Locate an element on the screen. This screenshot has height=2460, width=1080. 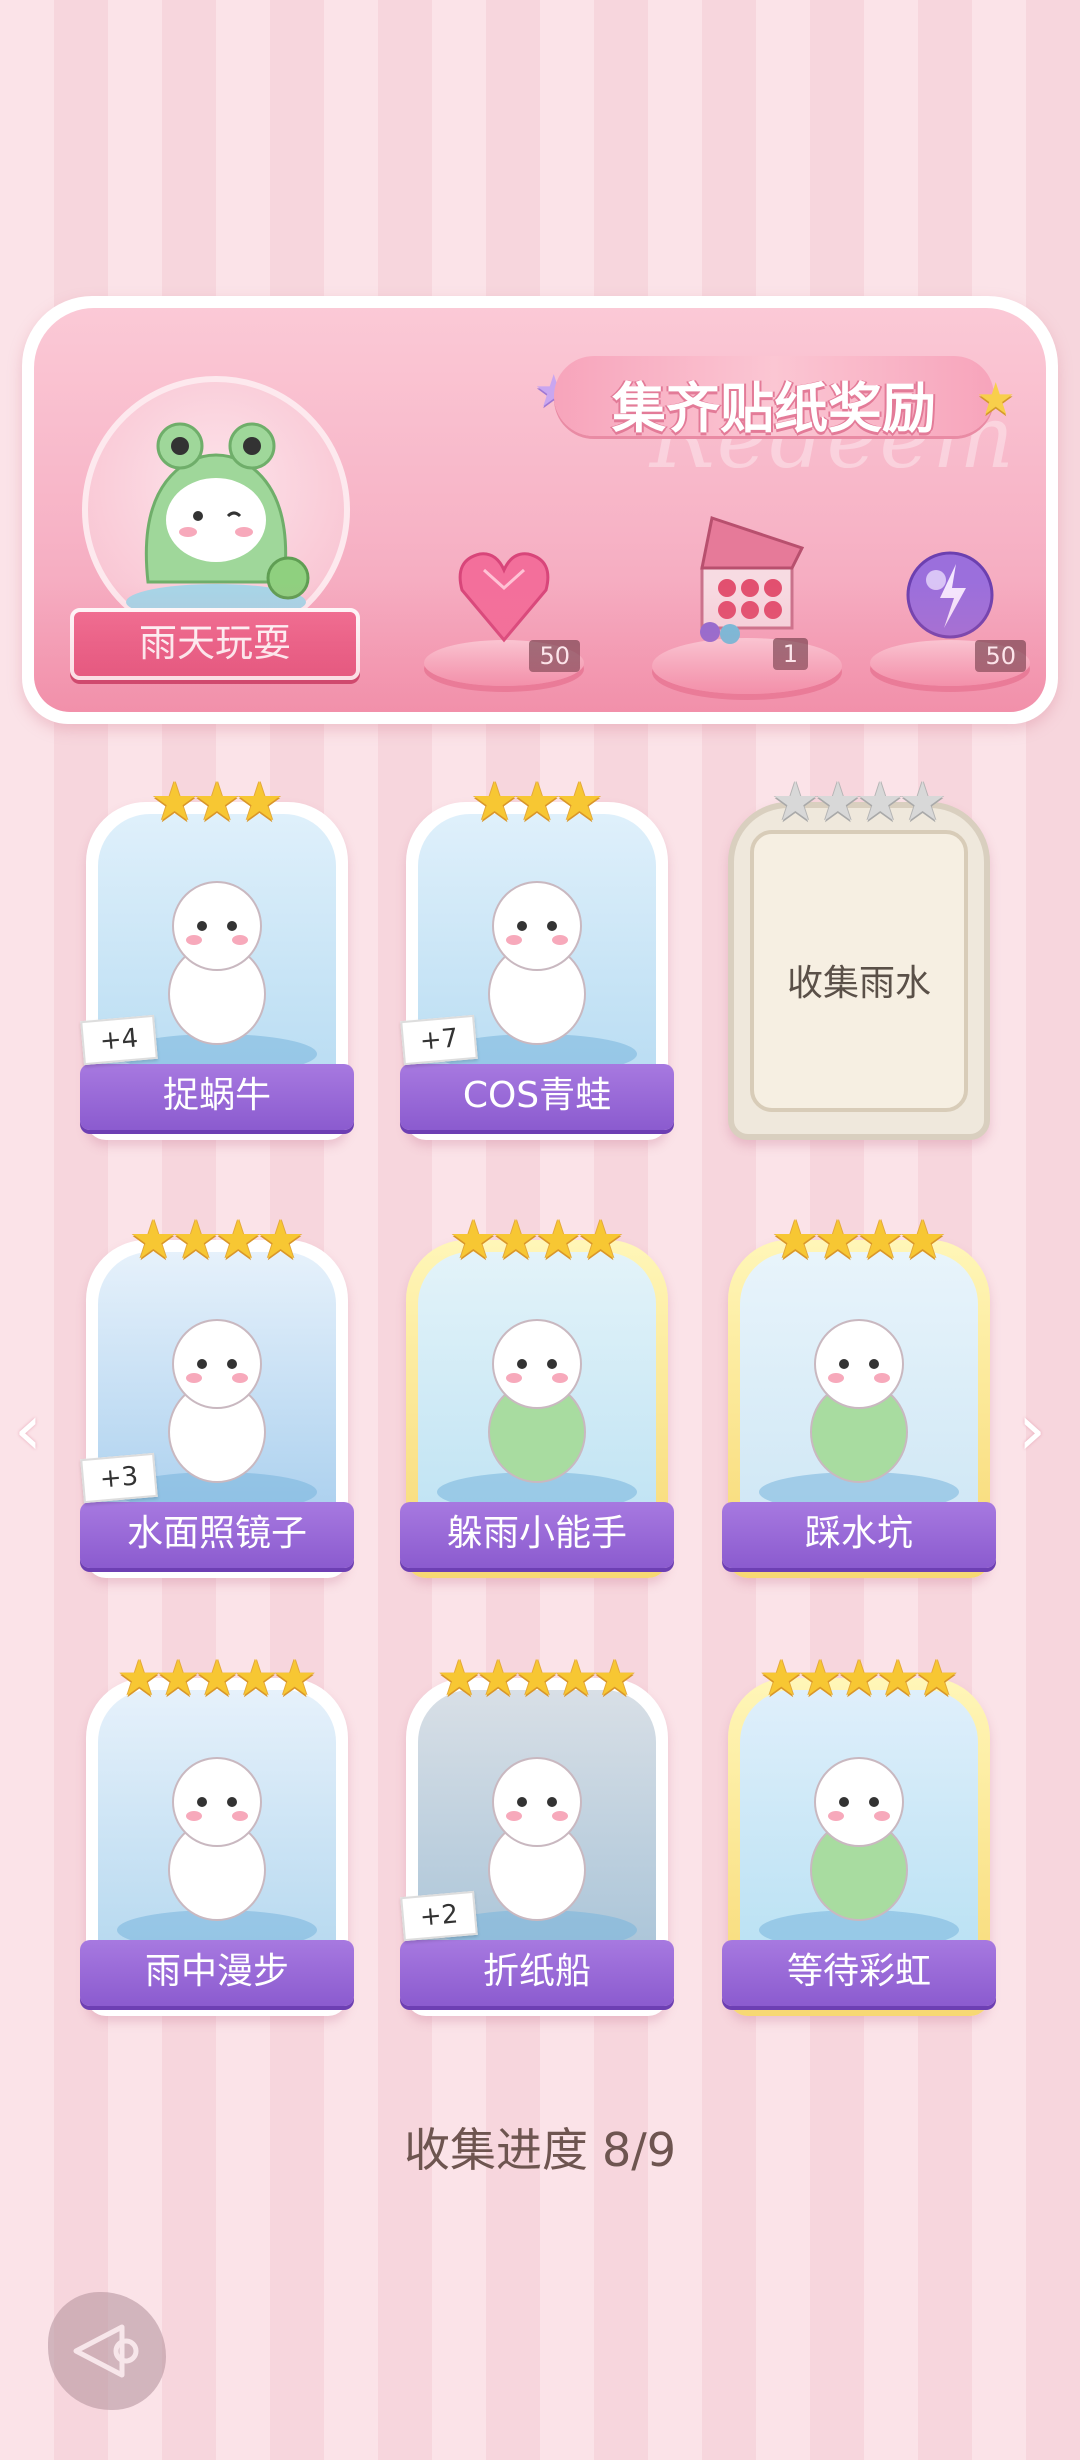
locked-card-paper: 收集雨水 is located at coordinates (859, 971).